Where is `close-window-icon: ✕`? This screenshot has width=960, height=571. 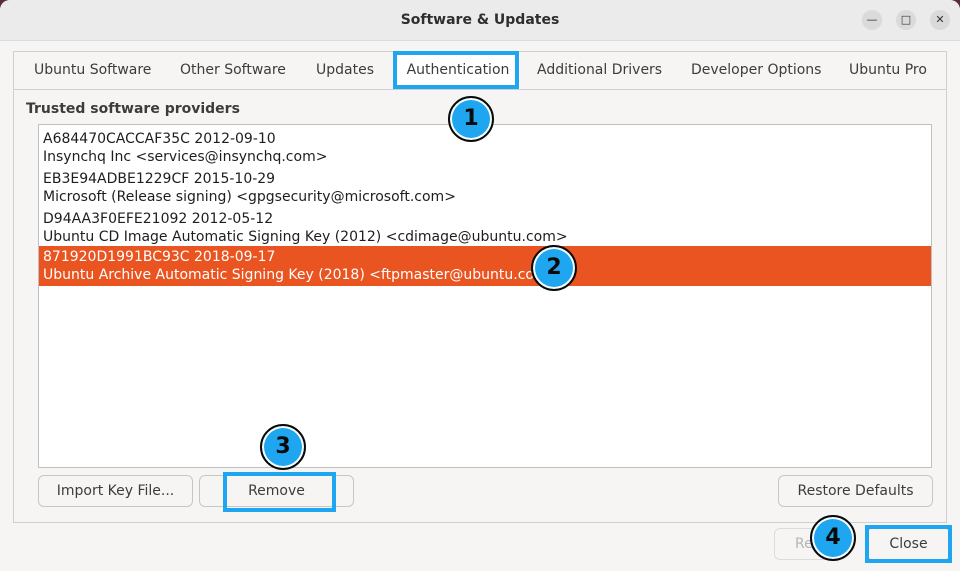 close-window-icon: ✕ is located at coordinates (940, 20).